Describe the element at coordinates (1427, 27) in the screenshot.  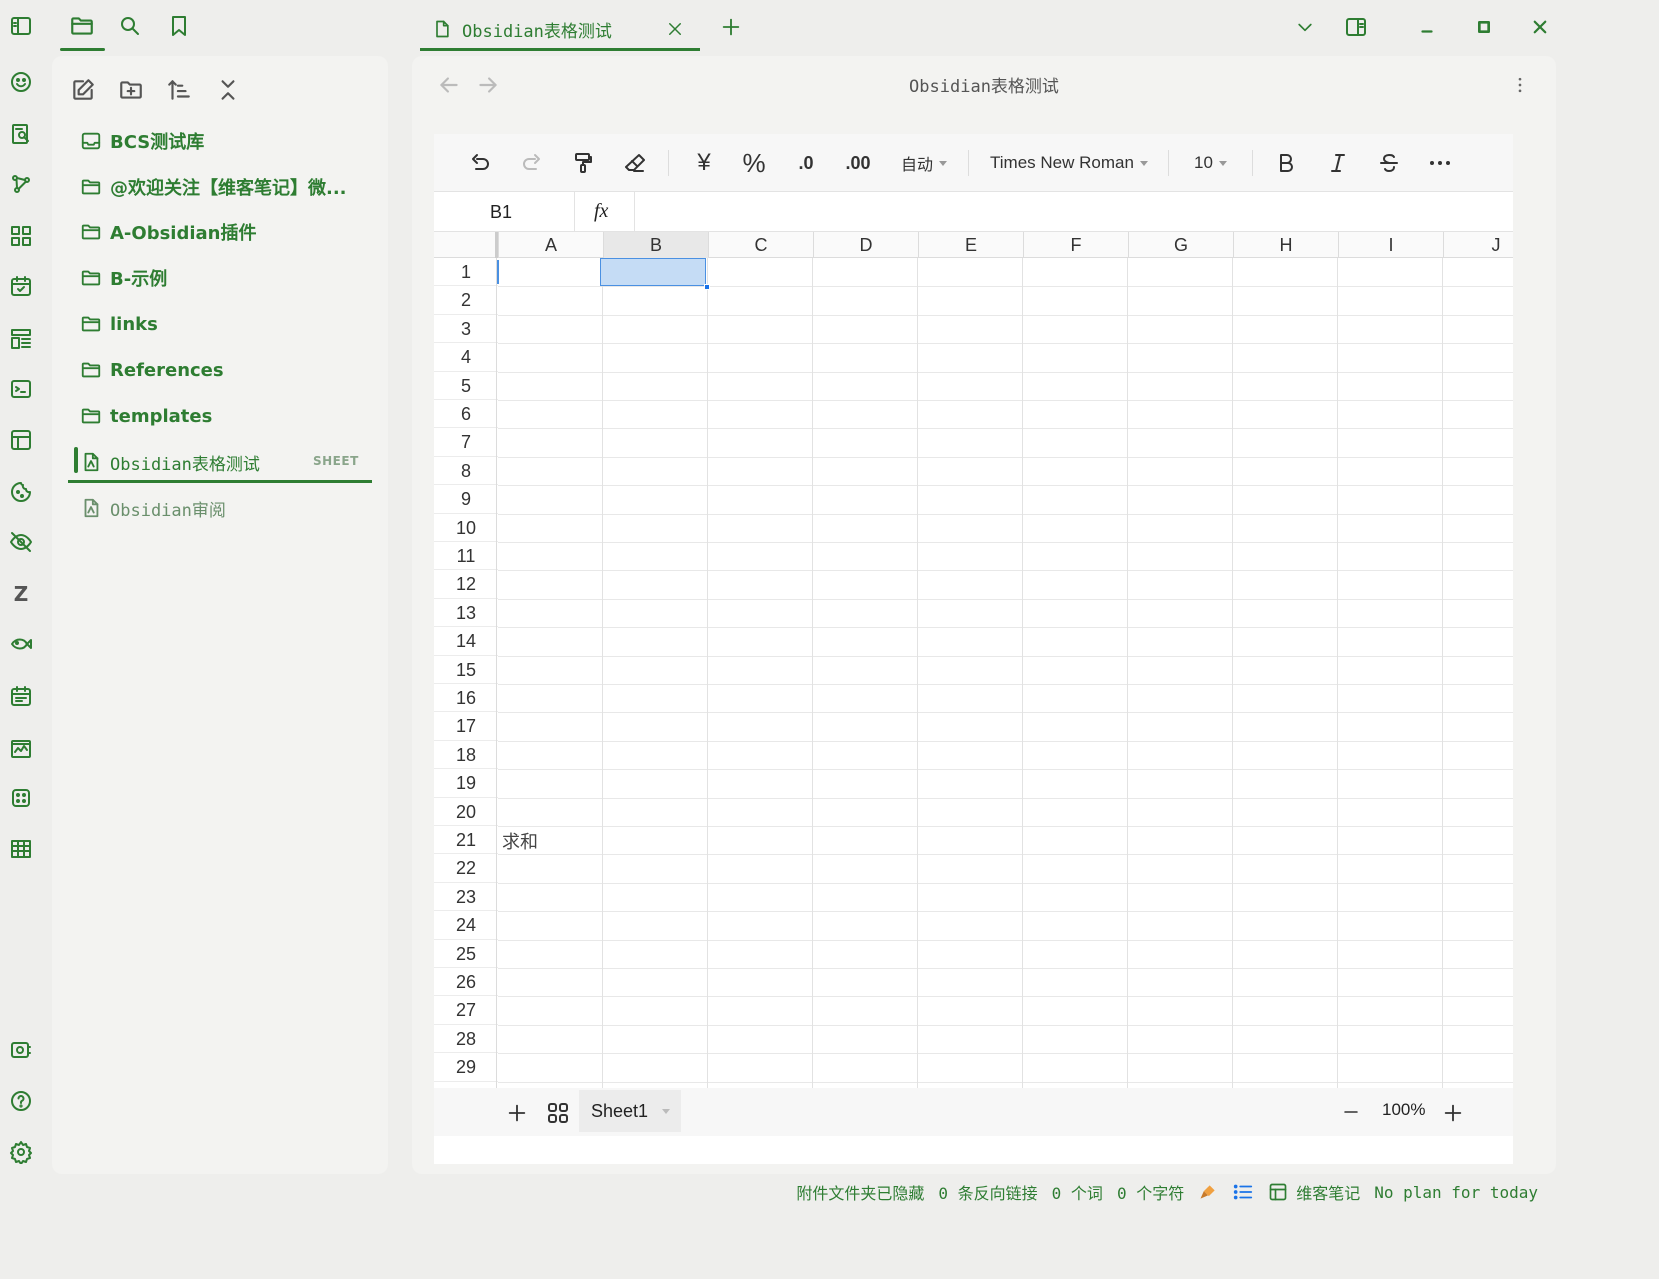
I see `minimize-icon` at that location.